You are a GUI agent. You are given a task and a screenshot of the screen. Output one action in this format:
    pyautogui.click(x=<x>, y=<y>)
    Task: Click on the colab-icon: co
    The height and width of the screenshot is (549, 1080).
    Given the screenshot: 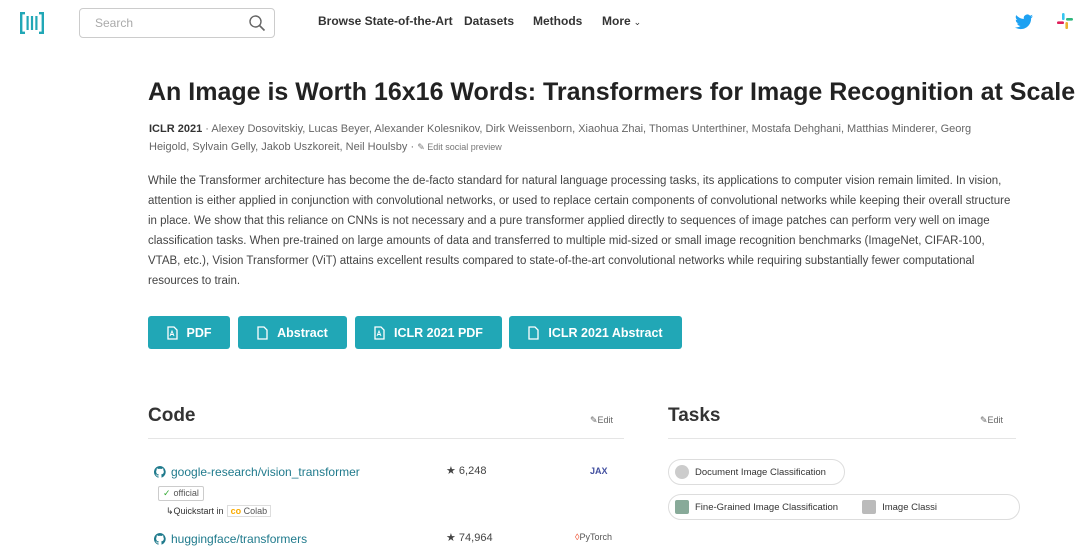 What is the action you would take?
    pyautogui.click(x=237, y=511)
    